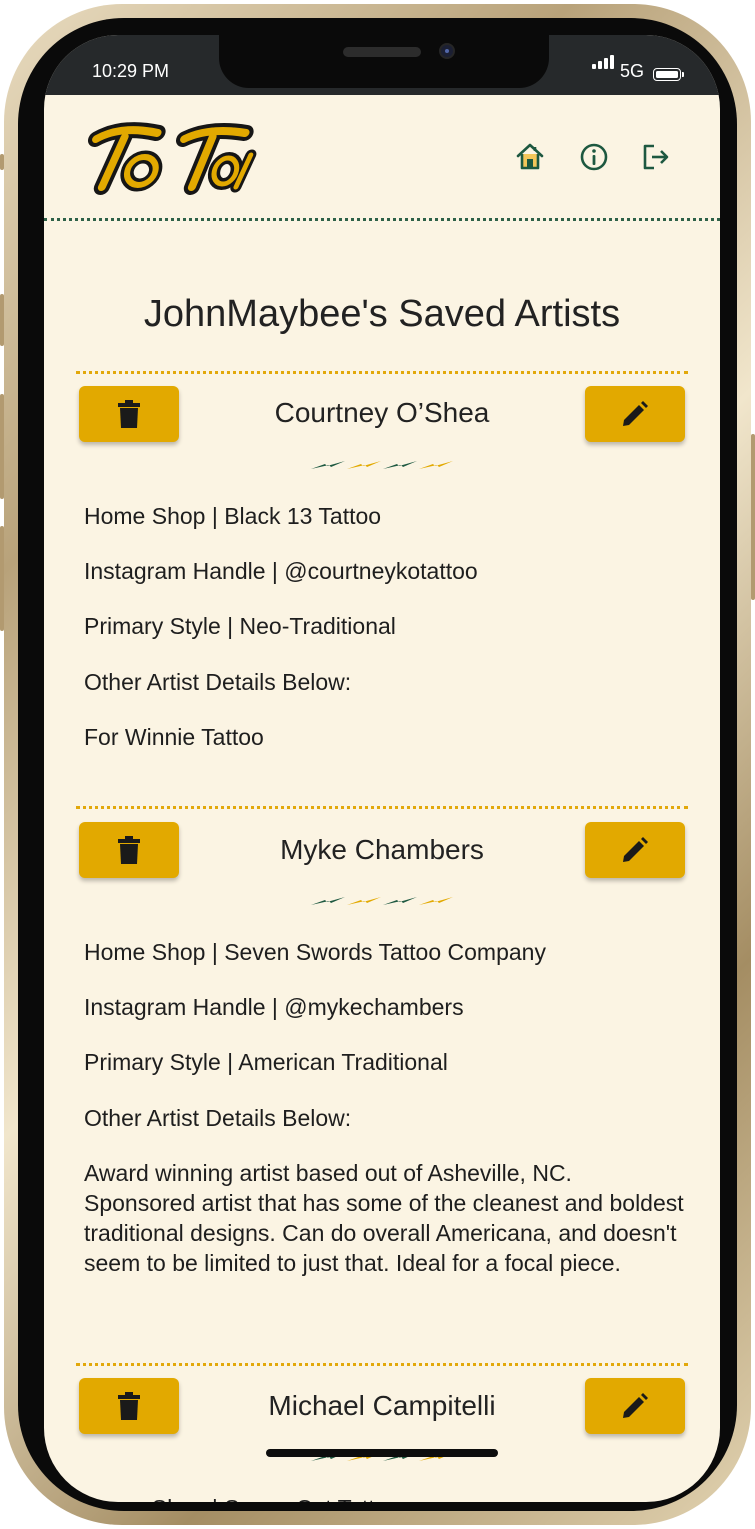 This screenshot has height=1529, width=755. I want to click on mute-switch, so click(2, 320).